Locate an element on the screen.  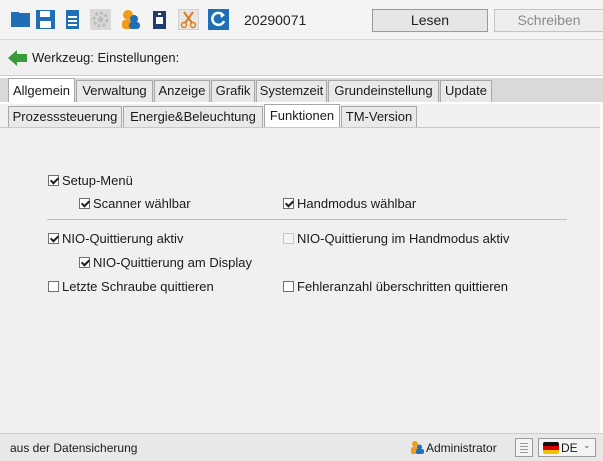
language-code: DE is located at coordinates (569, 448).